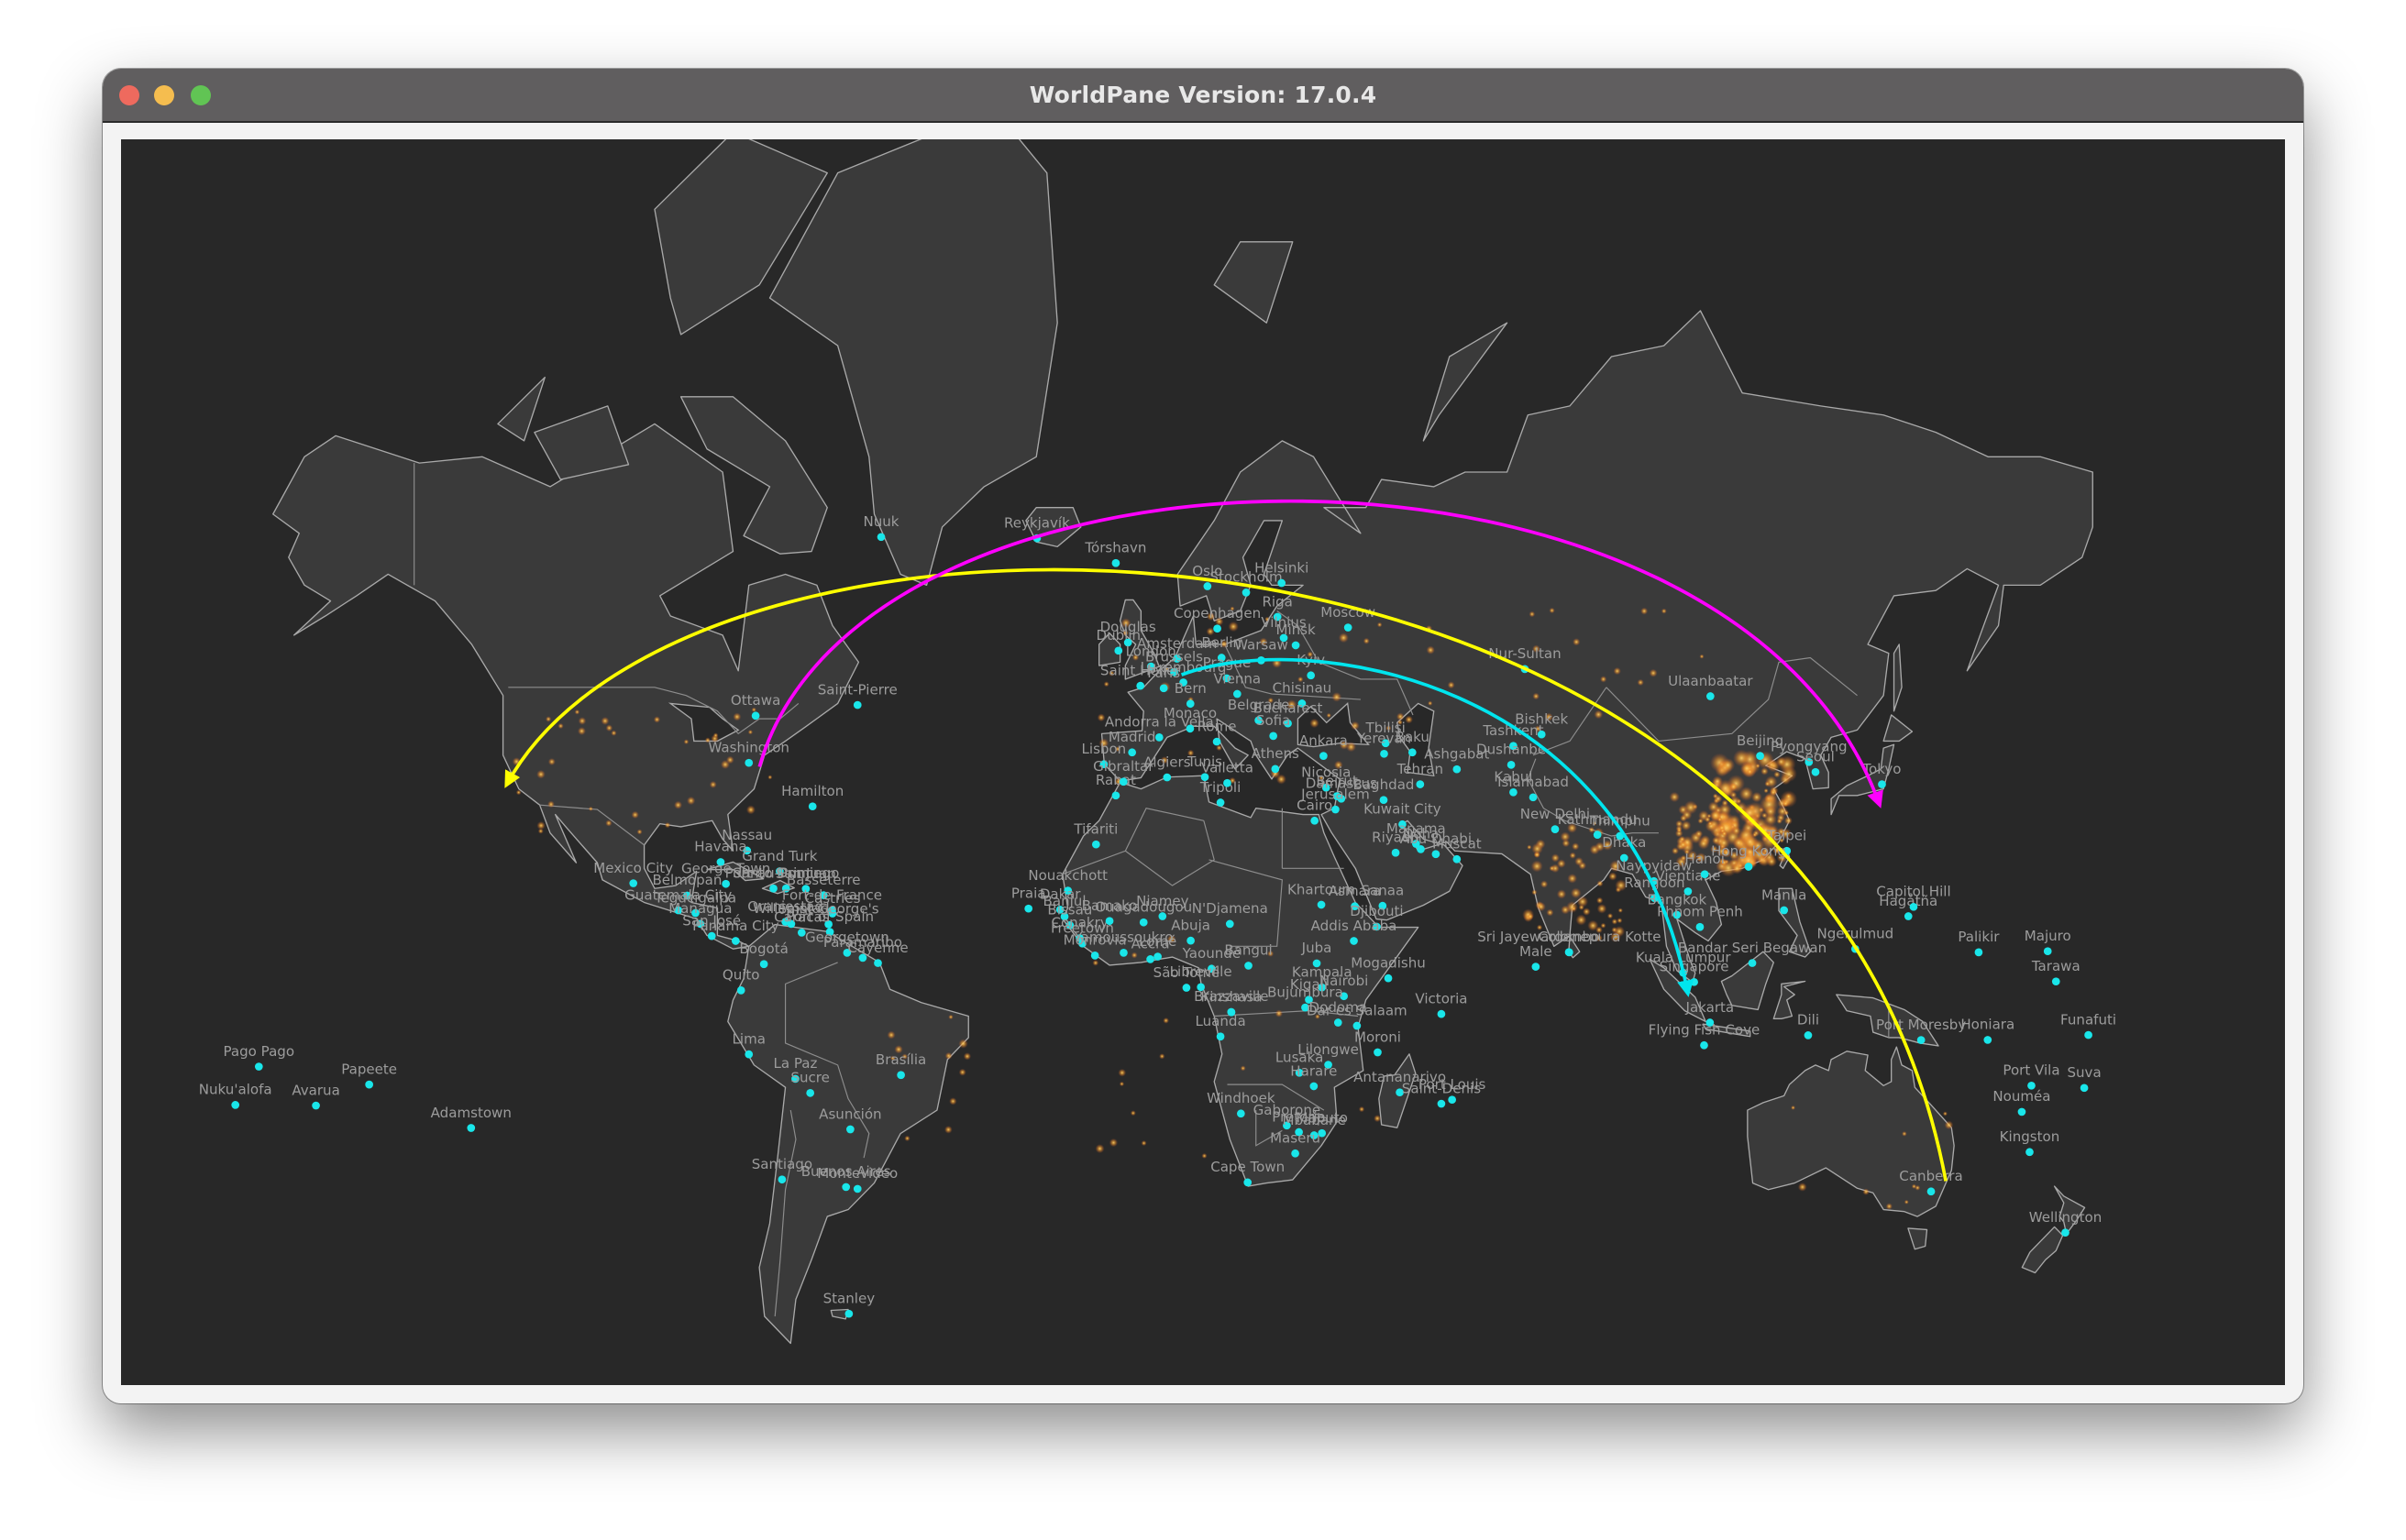 The height and width of the screenshot is (1540, 2406). What do you see at coordinates (2031, 1076) in the screenshot?
I see `city-marker: Port Vila` at bounding box center [2031, 1076].